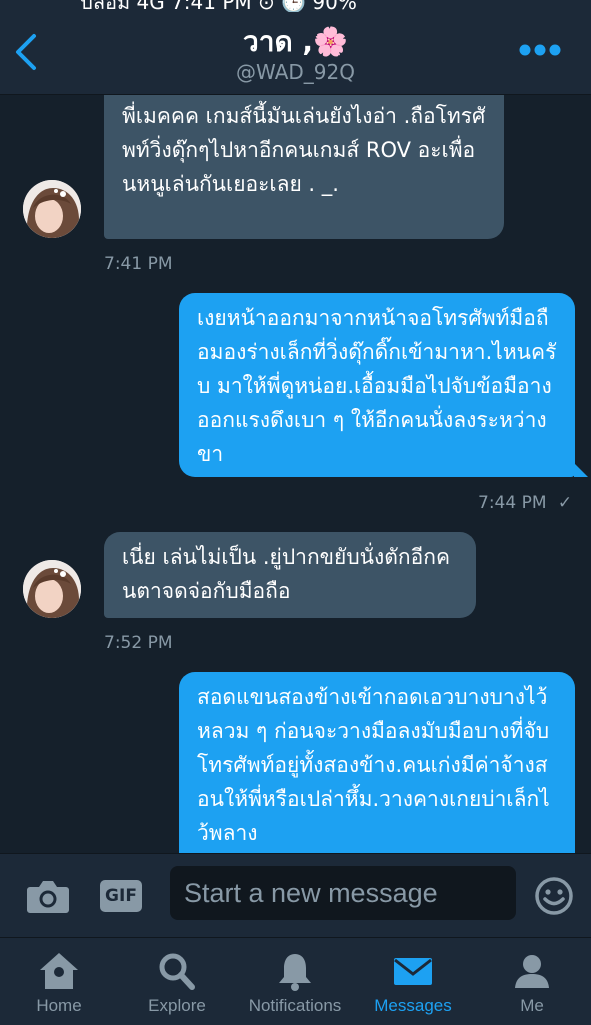  What do you see at coordinates (413, 1005) in the screenshot?
I see `tab-messages-label: Messages` at bounding box center [413, 1005].